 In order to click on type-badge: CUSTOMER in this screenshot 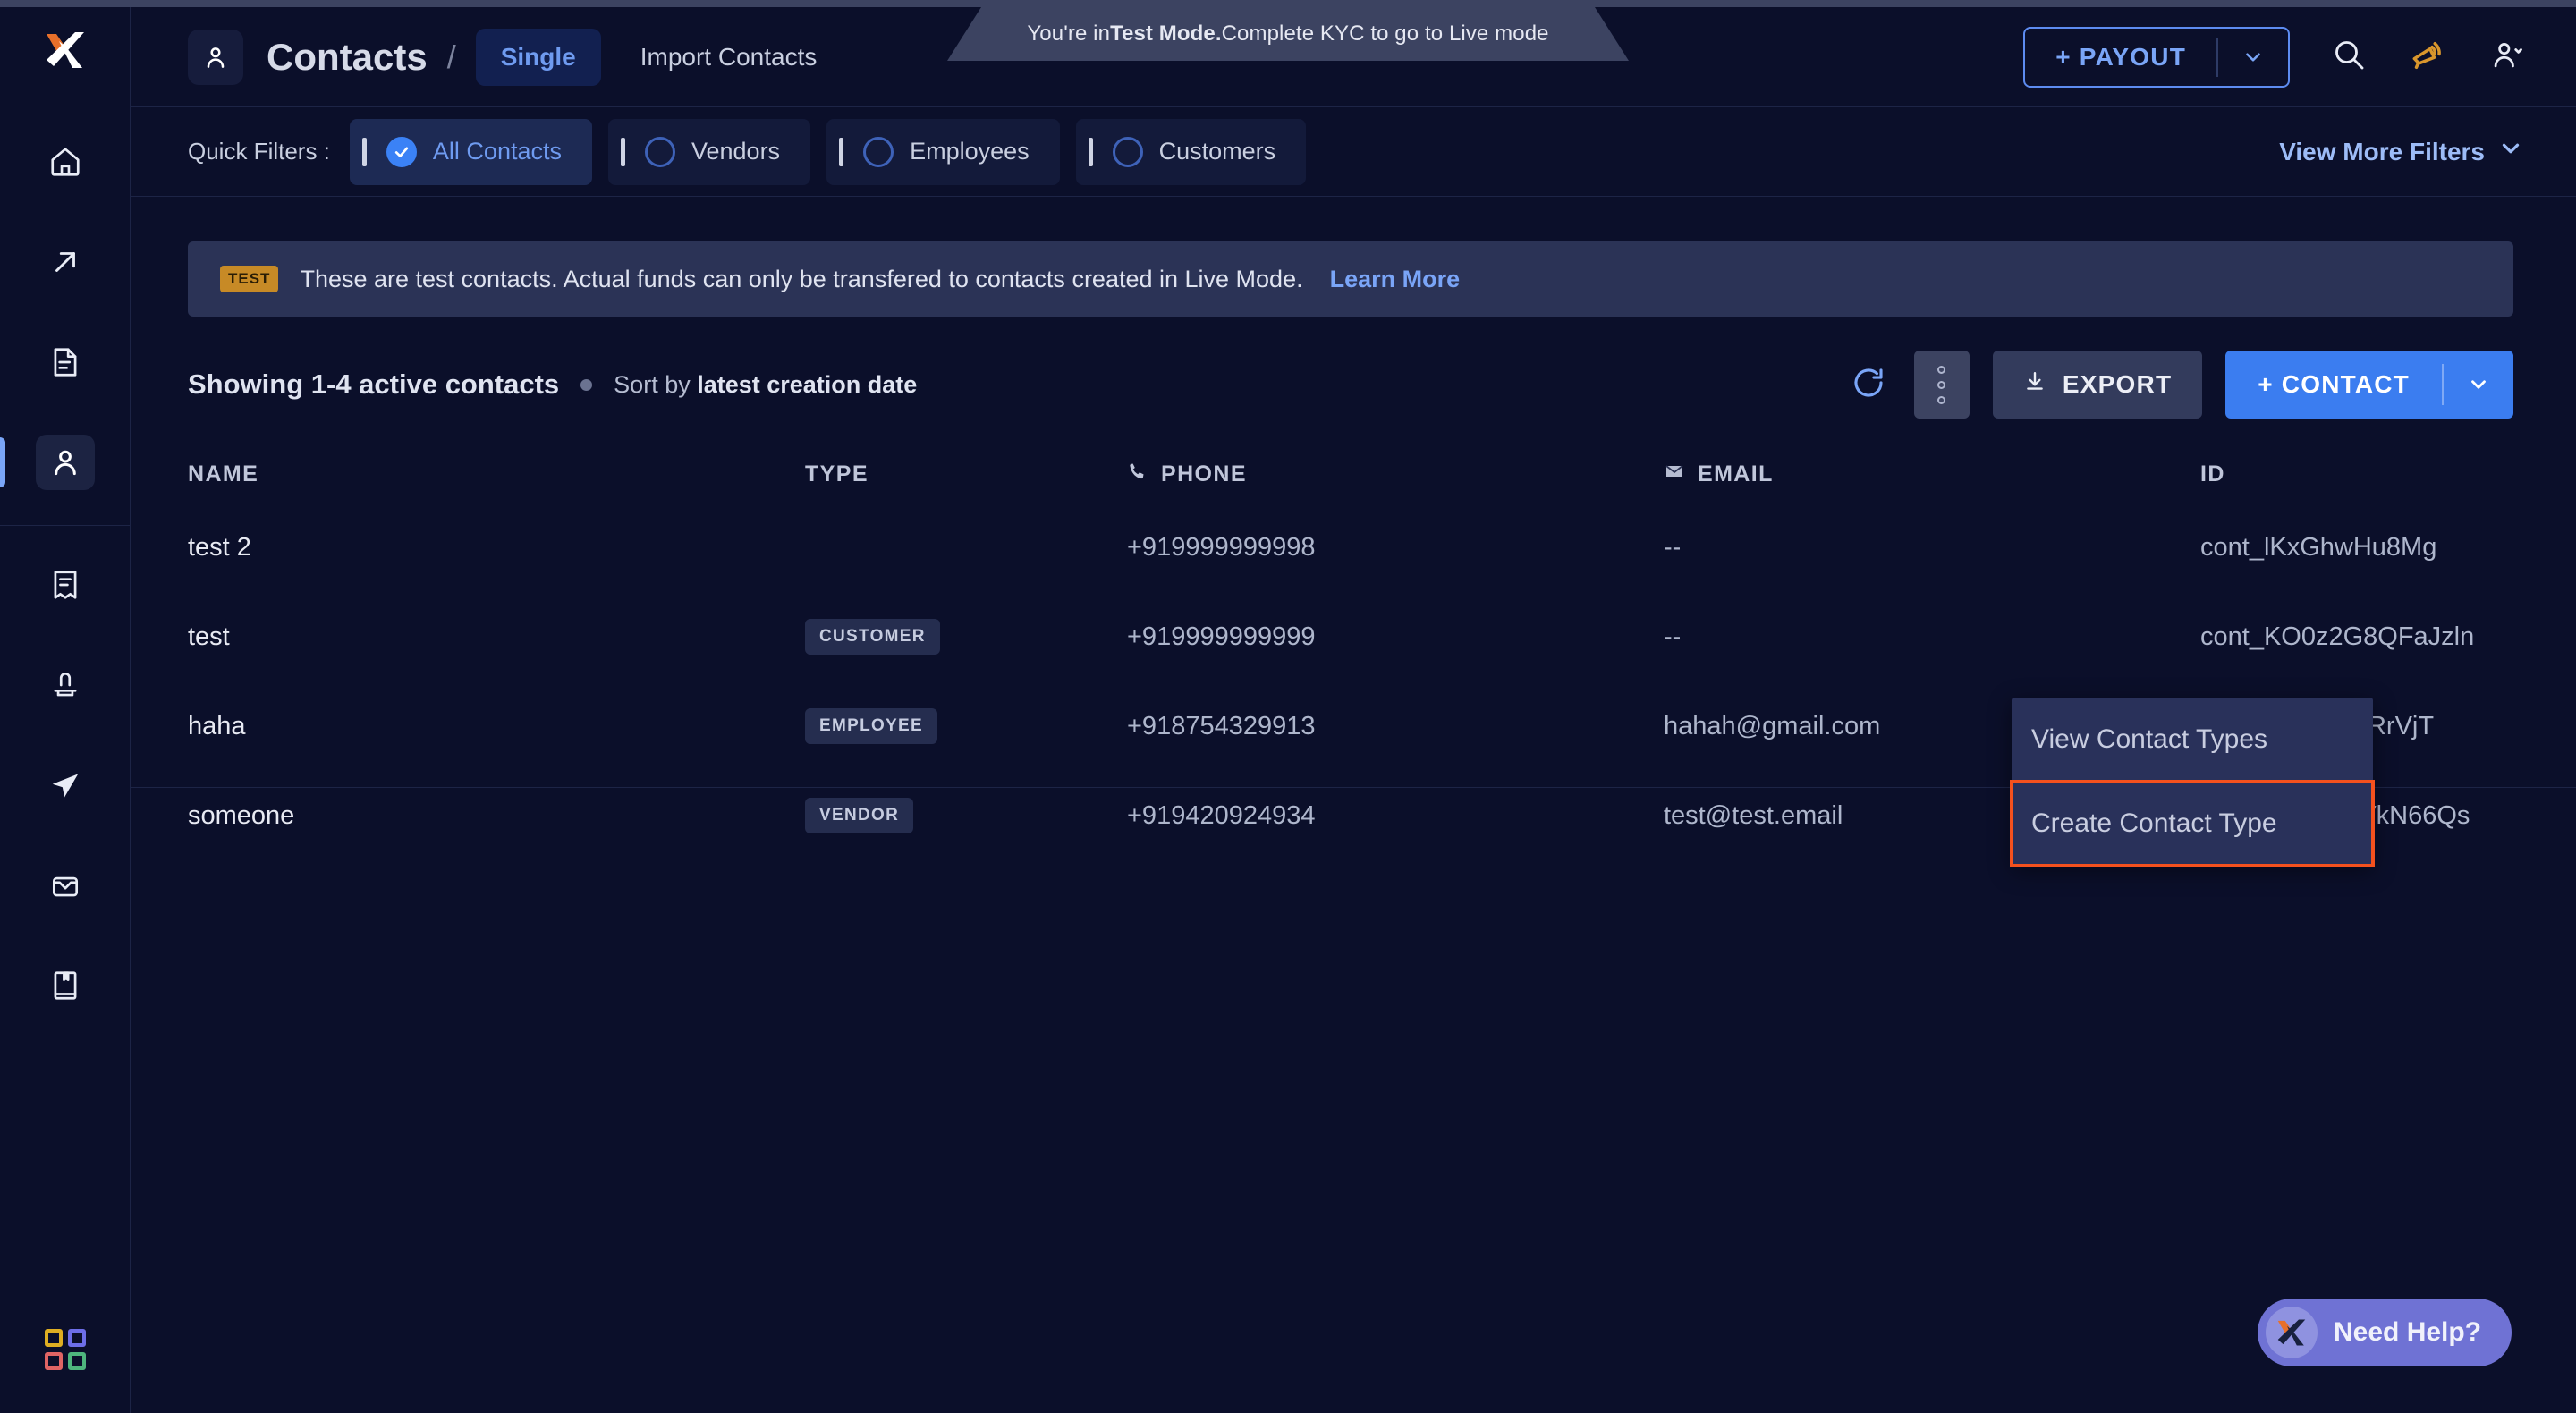, I will do `click(872, 637)`.